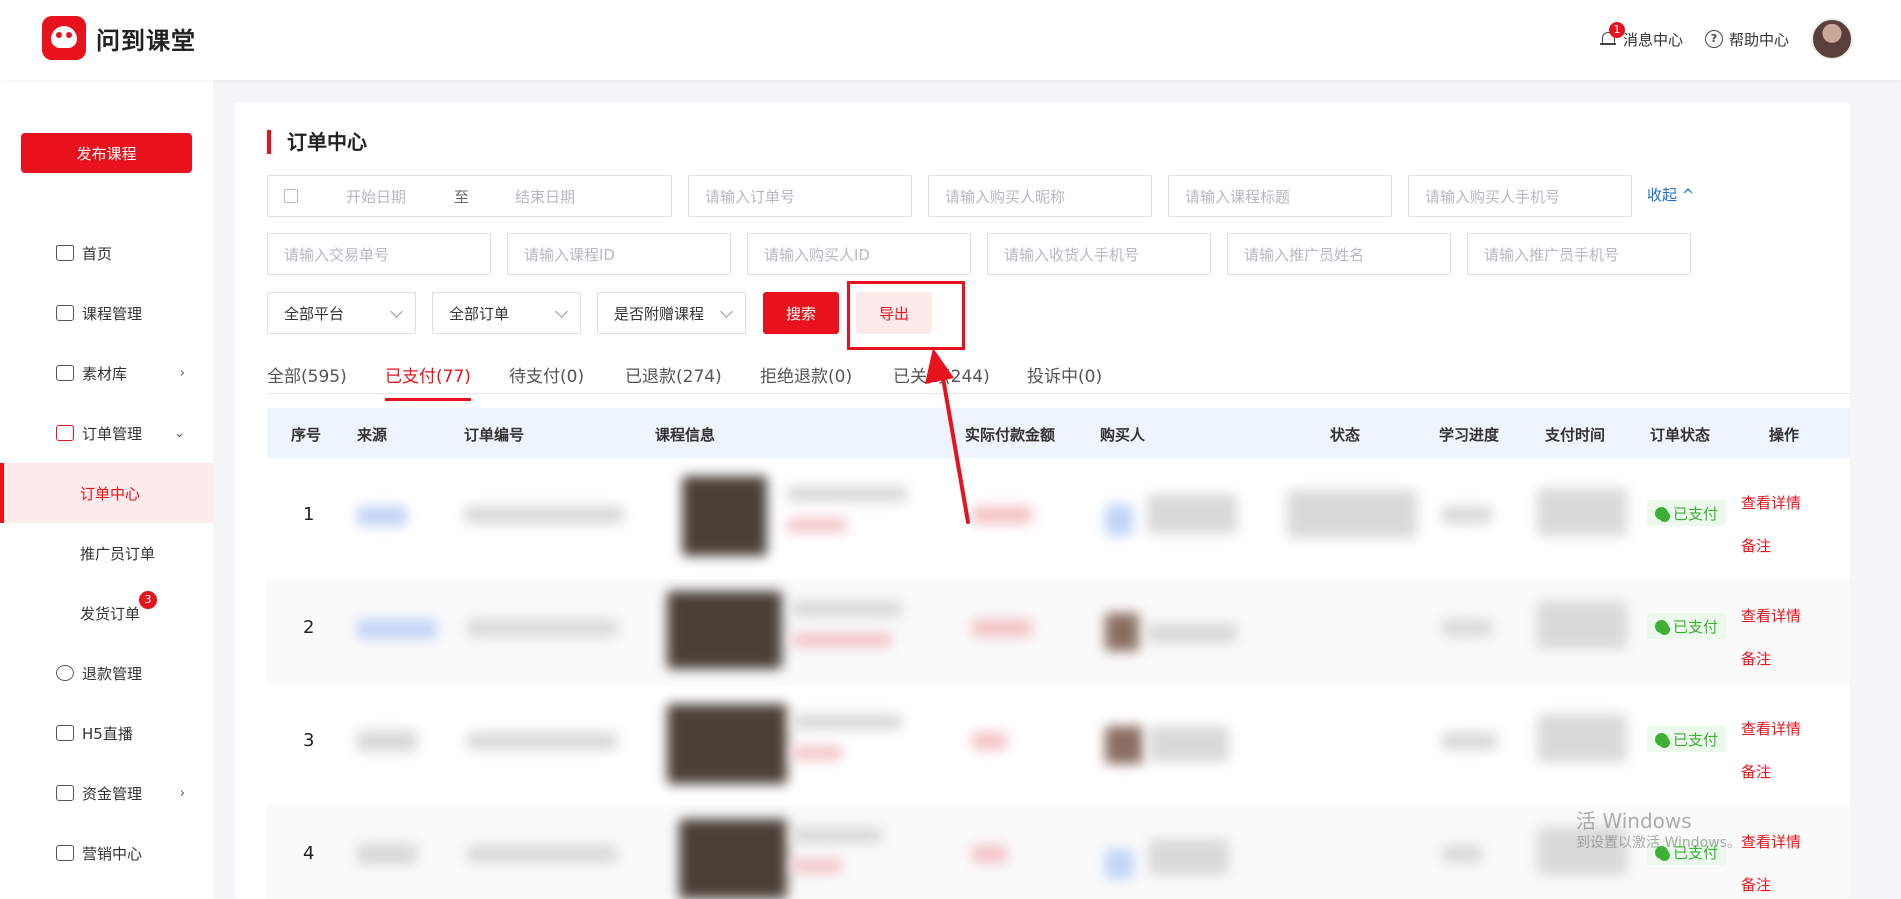 Image resolution: width=1901 pixels, height=899 pixels. I want to click on sidebar-item-order-management: 订单管理 ⌄, so click(106, 433).